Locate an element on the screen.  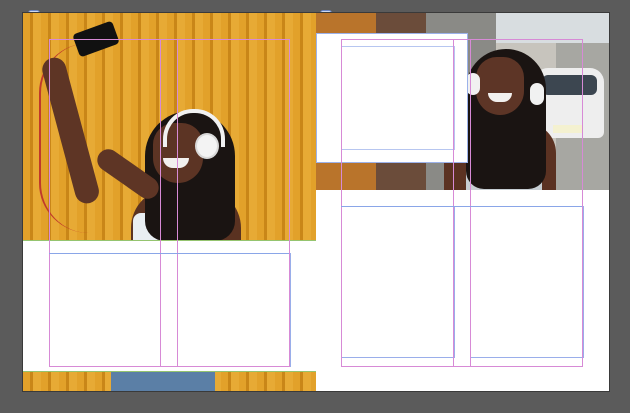
phone-icon is located at coordinates (96, 39).